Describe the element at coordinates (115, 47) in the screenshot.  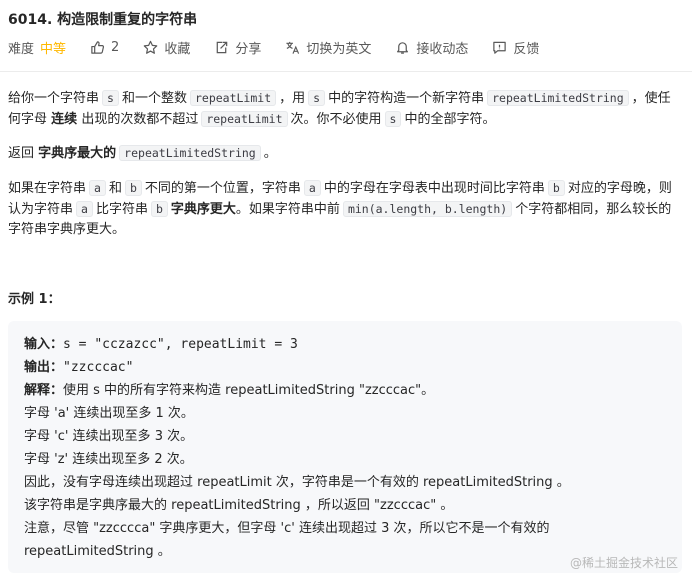
I see `like-count: 2` at that location.